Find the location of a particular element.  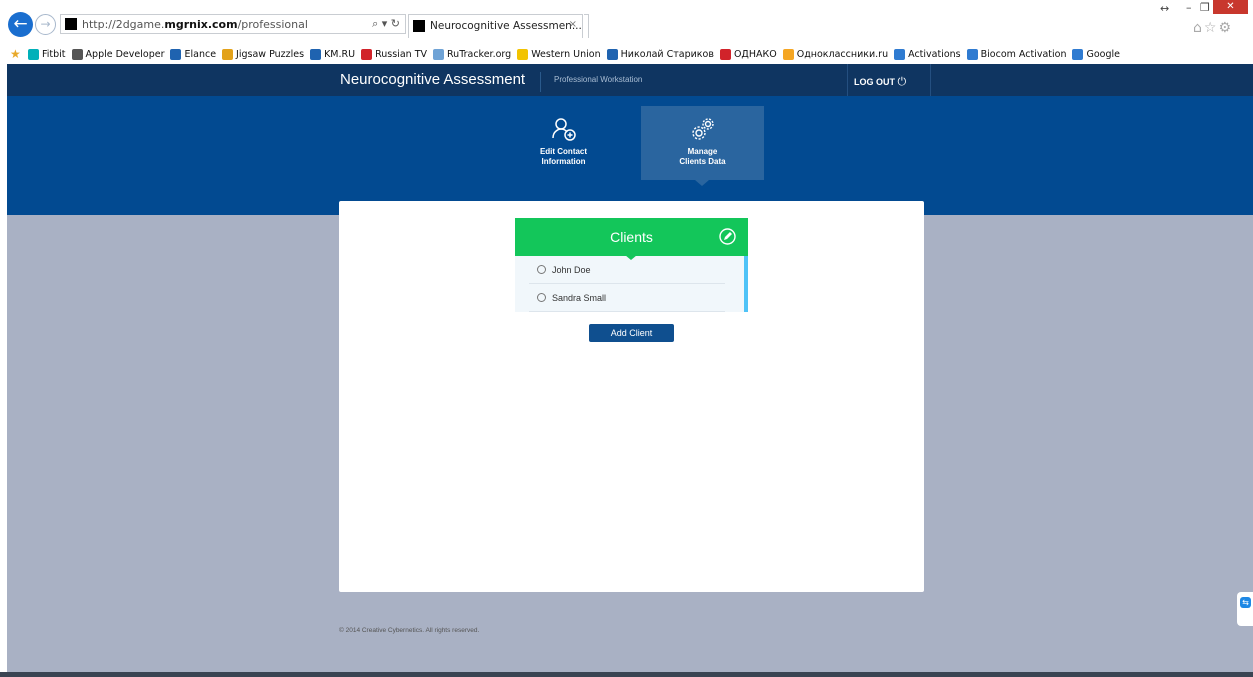

window-close-icon: ✕ is located at coordinates (1230, 7).